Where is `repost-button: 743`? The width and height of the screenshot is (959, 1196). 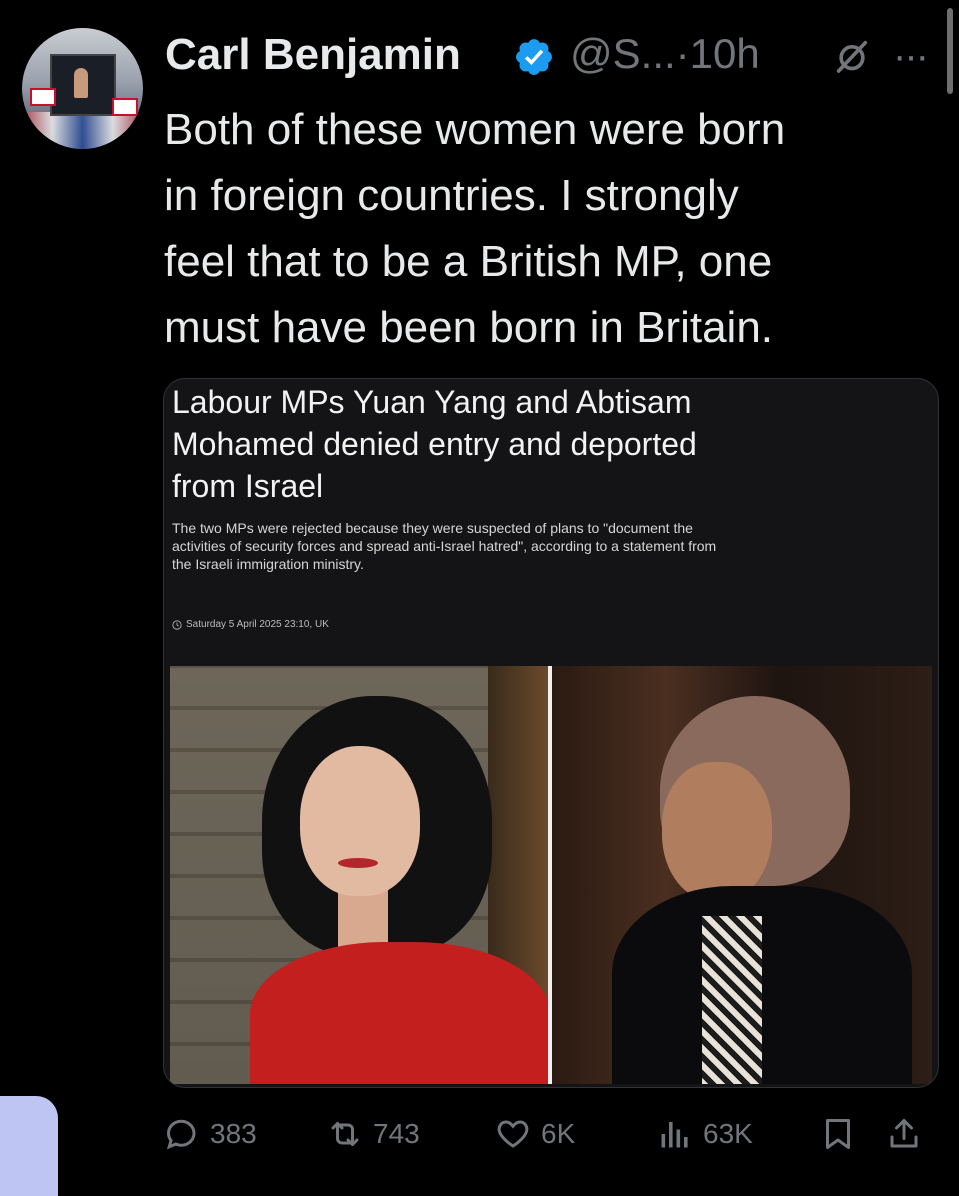
repost-button: 743 is located at coordinates (373, 1134).